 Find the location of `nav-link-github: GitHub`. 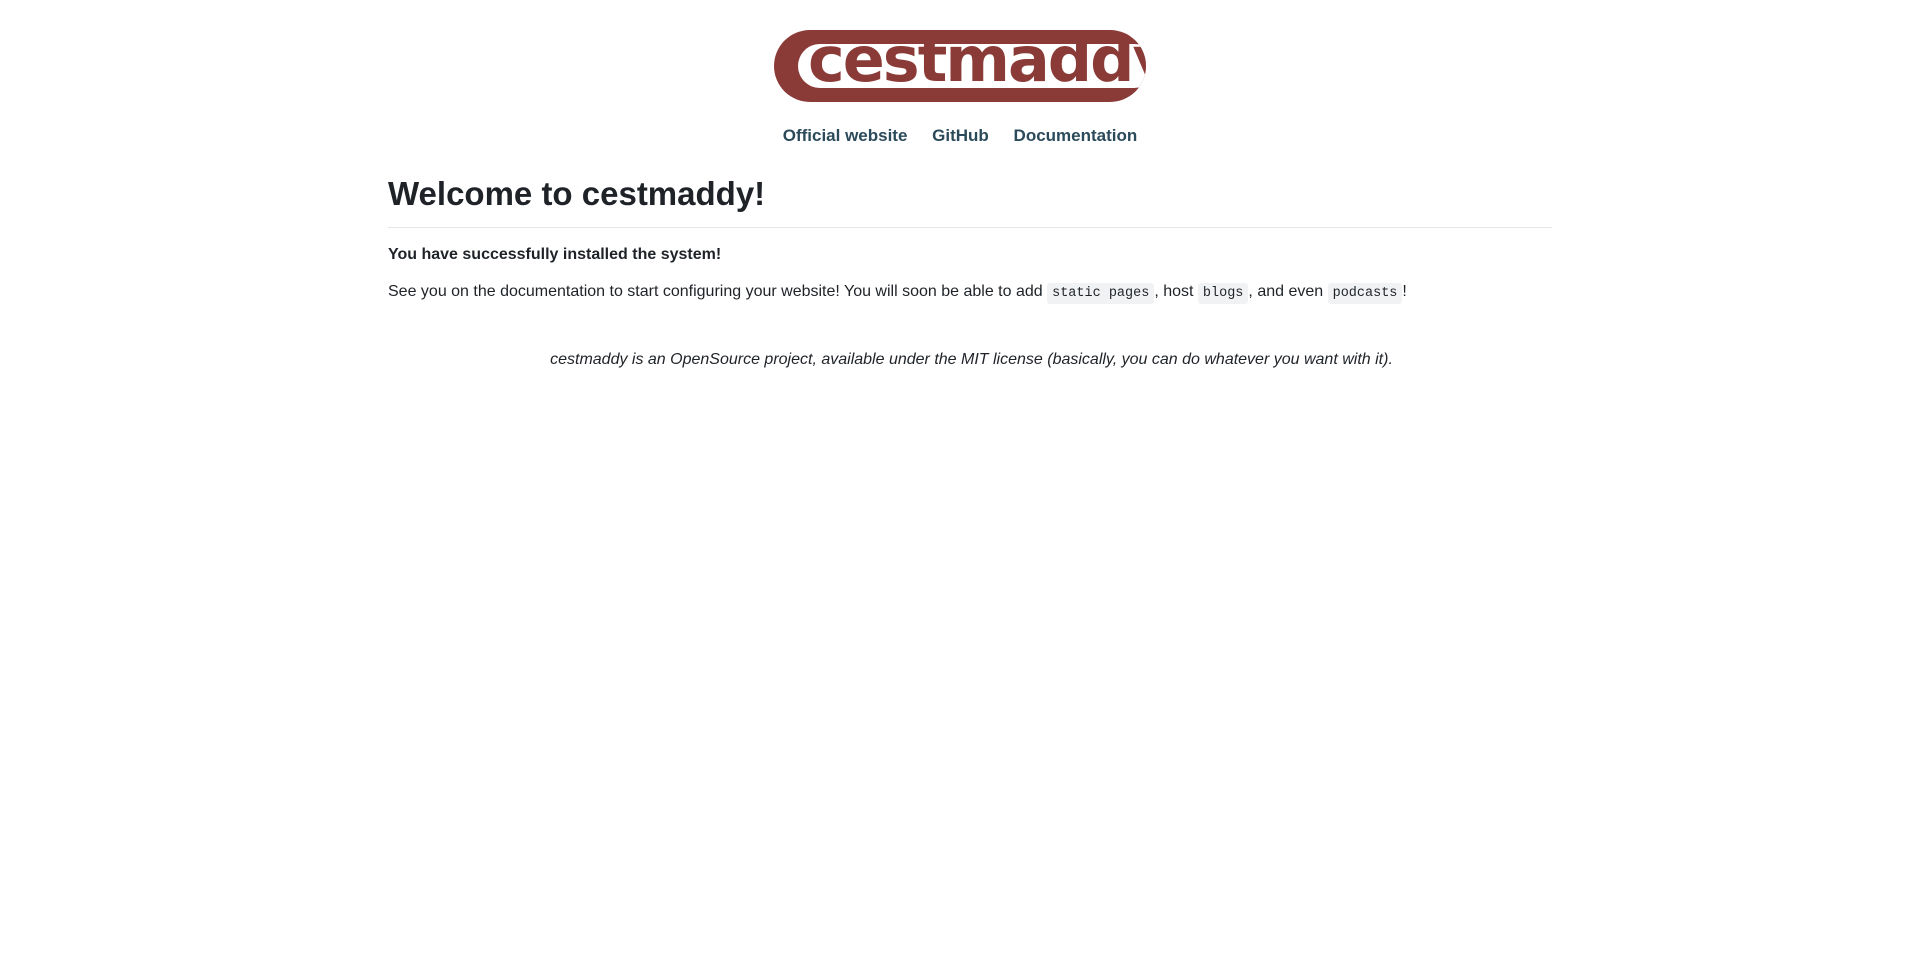

nav-link-github: GitHub is located at coordinates (960, 135).